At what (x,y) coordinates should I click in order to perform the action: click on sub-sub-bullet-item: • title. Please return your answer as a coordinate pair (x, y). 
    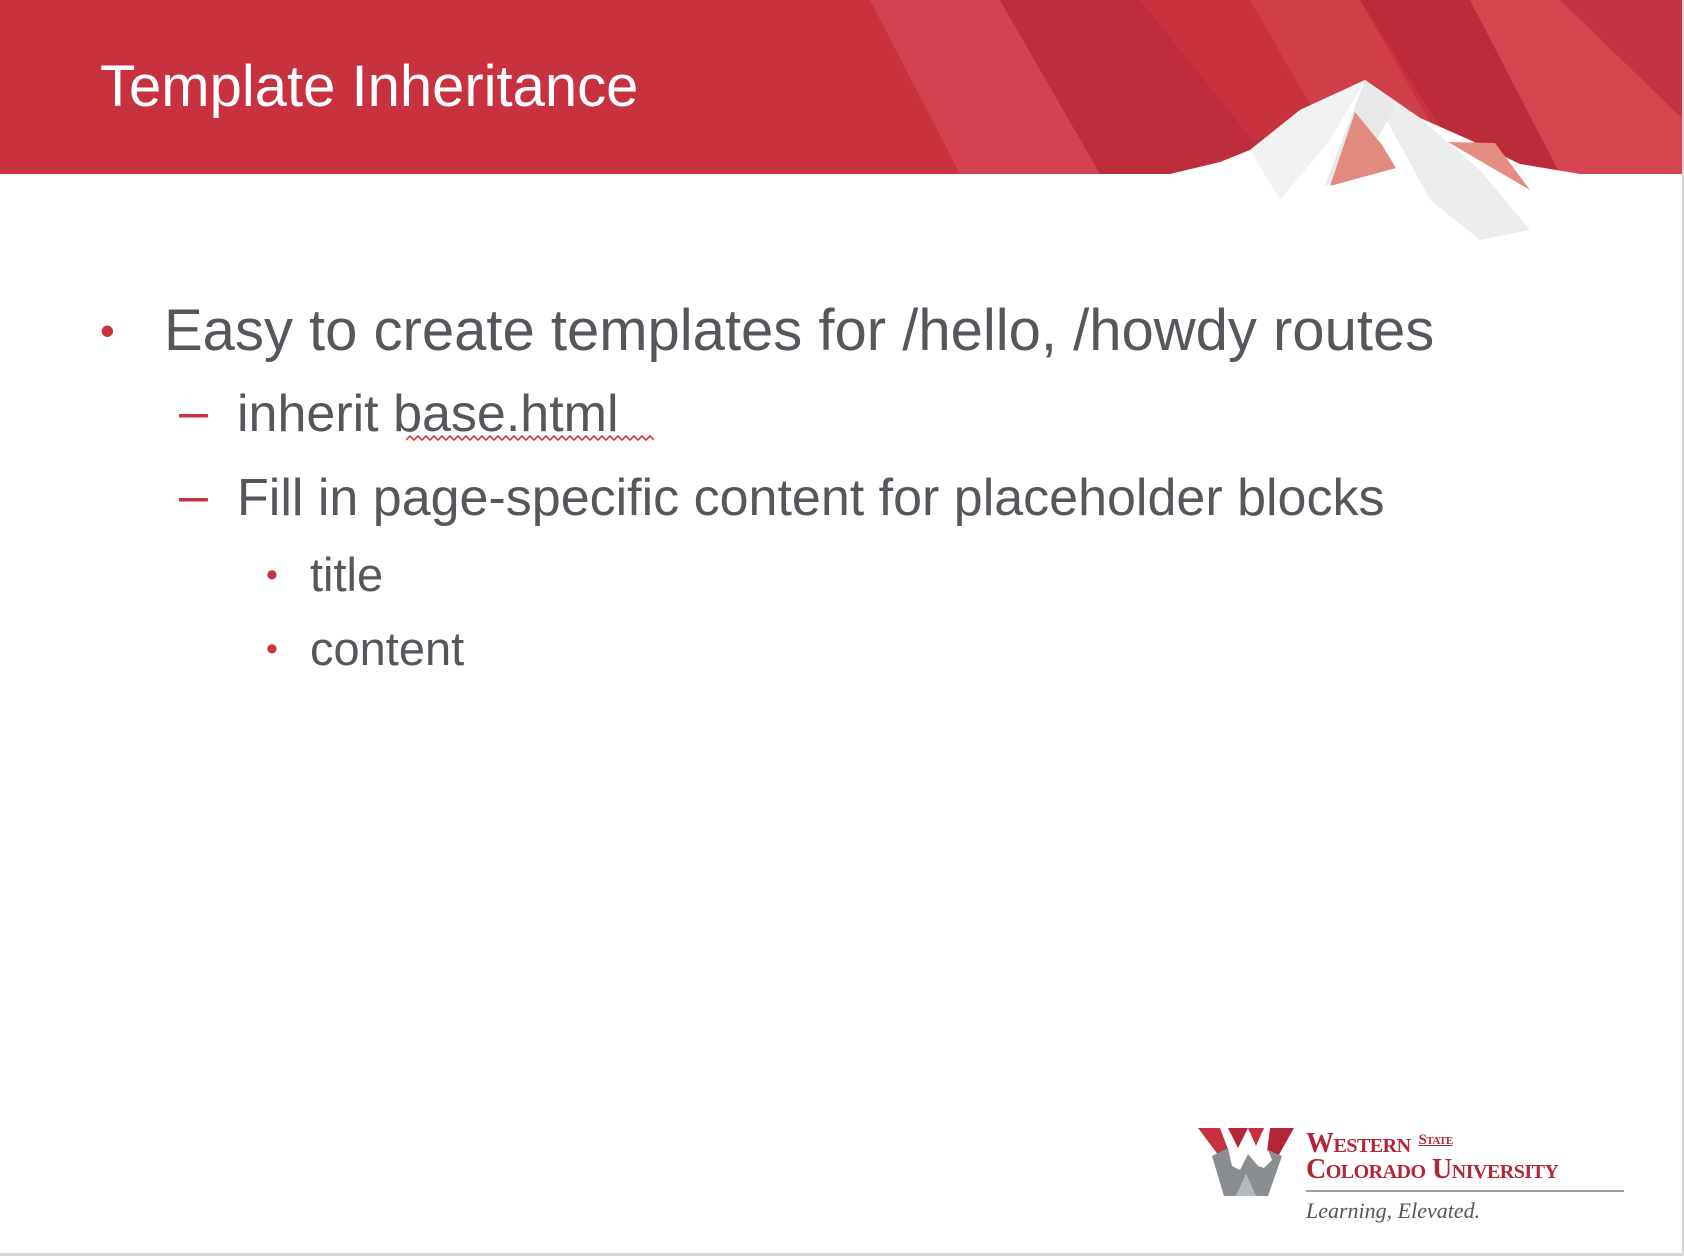
    Looking at the image, I should click on (325, 575).